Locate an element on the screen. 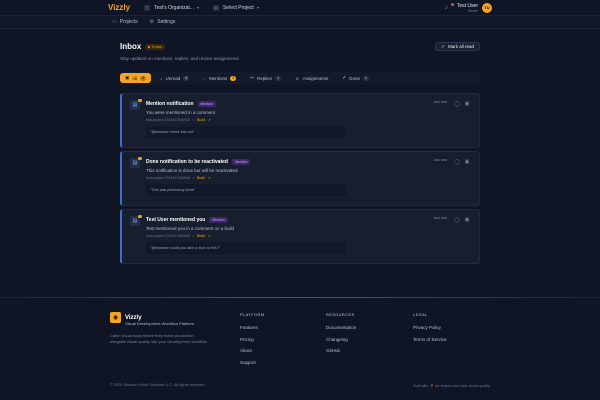 The width and height of the screenshot is (600, 400). footer-link-changelog: Changelog is located at coordinates (341, 343).